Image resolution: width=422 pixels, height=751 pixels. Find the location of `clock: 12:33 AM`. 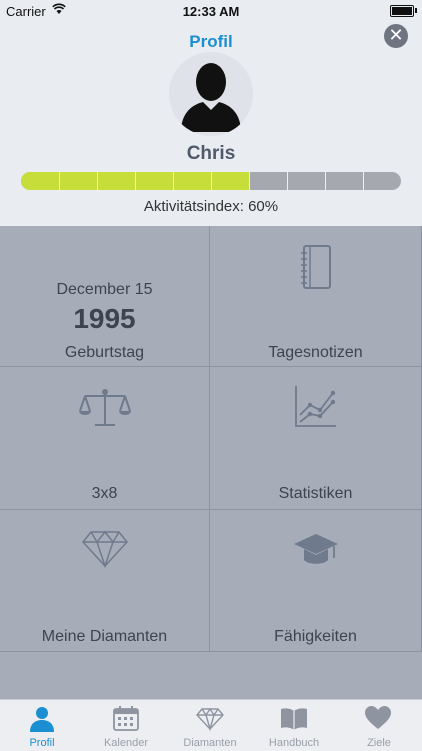

clock: 12:33 AM is located at coordinates (211, 11).